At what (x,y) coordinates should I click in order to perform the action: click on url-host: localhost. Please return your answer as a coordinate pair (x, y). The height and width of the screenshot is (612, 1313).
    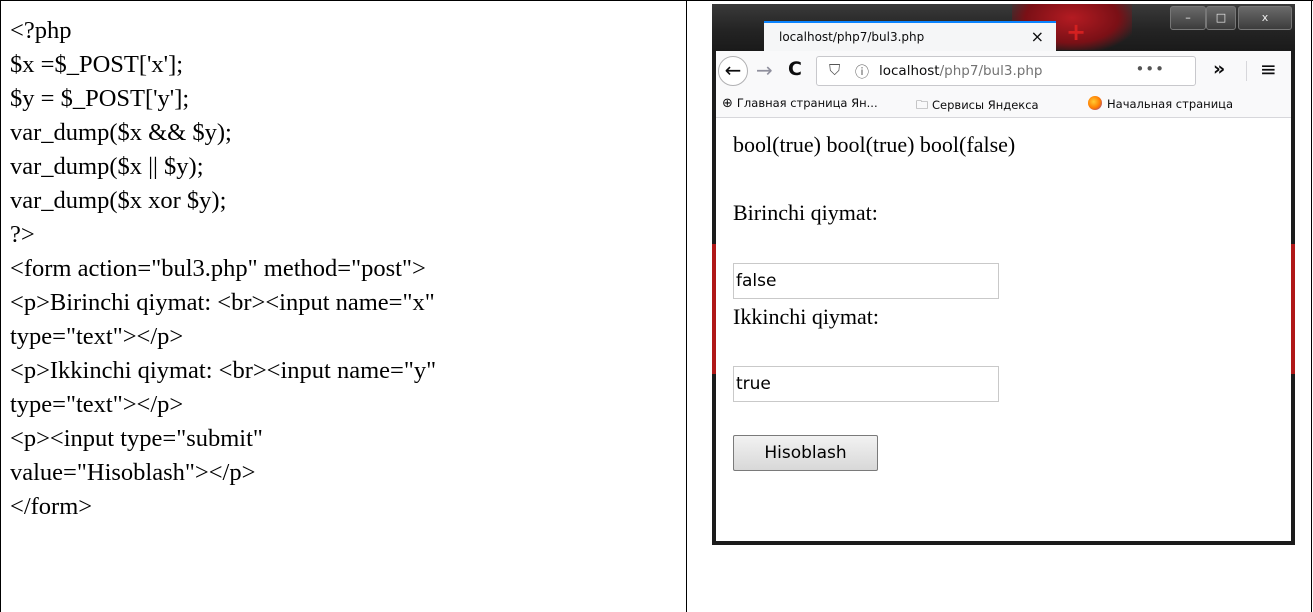
    Looking at the image, I should click on (909, 71).